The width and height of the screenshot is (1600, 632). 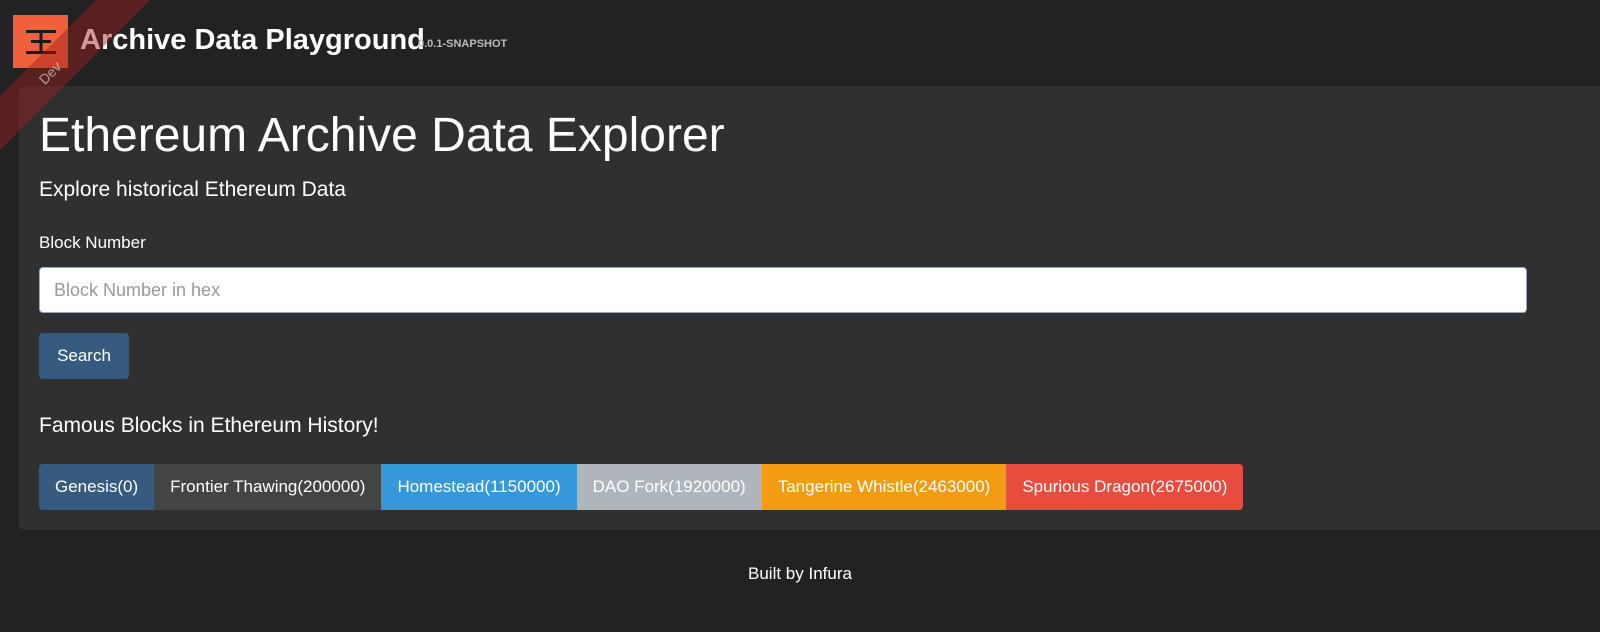 I want to click on famous-block-frontier-thawing: Frontier Thawing(200000), so click(x=268, y=487).